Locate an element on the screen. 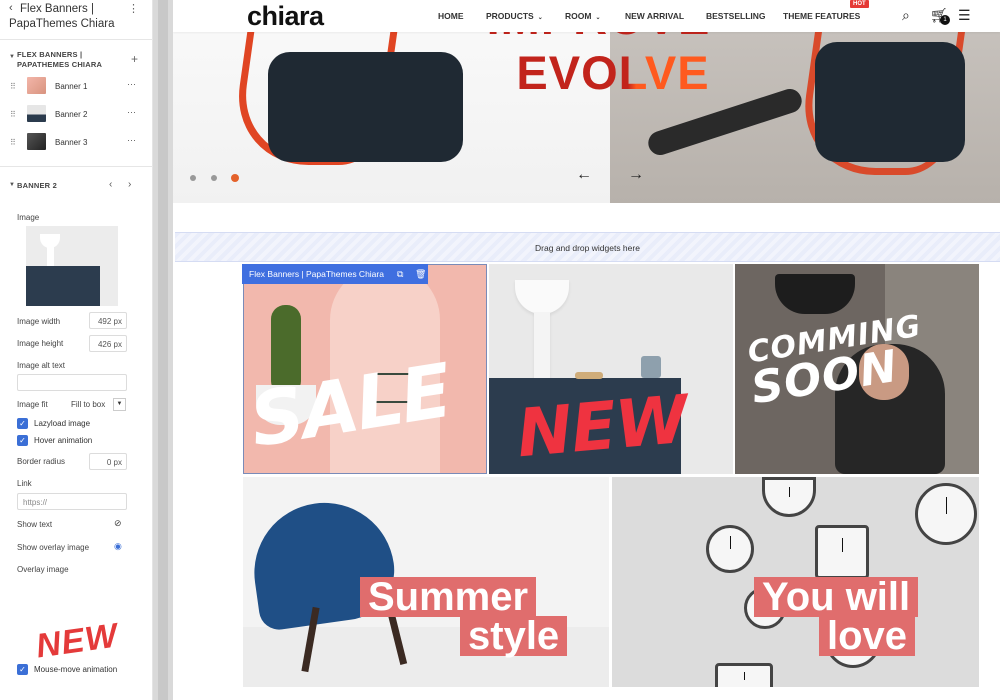  love-text: love is located at coordinates (867, 636).